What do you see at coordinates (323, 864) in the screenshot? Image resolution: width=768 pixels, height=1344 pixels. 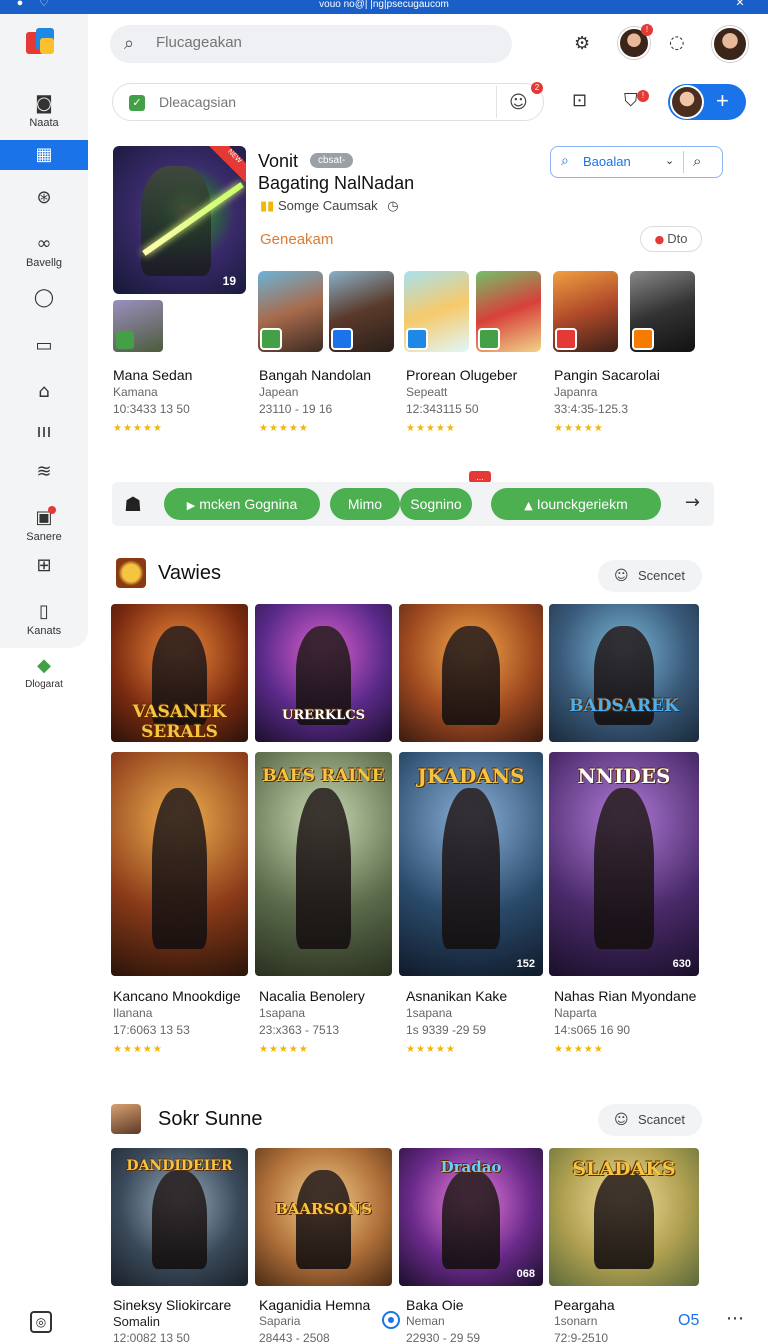 I see `game-card-art: BAES RAINE` at bounding box center [323, 864].